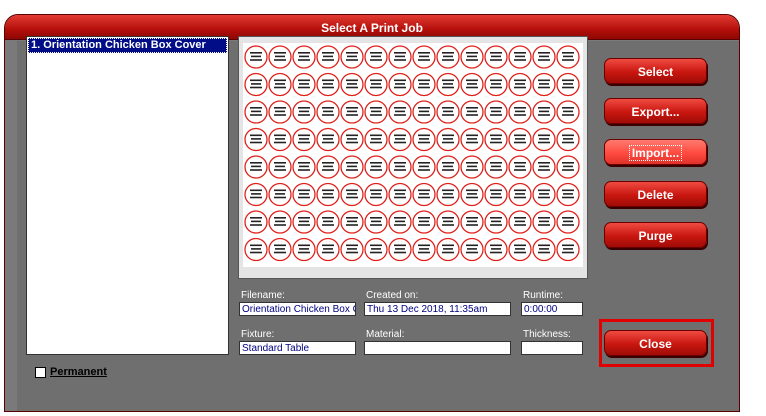 The width and height of the screenshot is (766, 416). What do you see at coordinates (437, 348) in the screenshot?
I see `material-field` at bounding box center [437, 348].